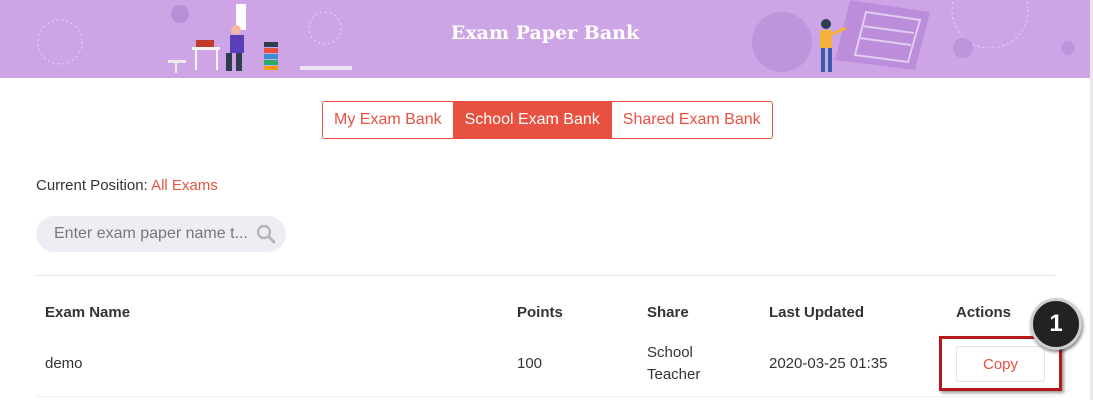 The image size is (1093, 400). What do you see at coordinates (691, 120) in the screenshot?
I see `tab-shared-exam-bank: Shared Exam Bank` at bounding box center [691, 120].